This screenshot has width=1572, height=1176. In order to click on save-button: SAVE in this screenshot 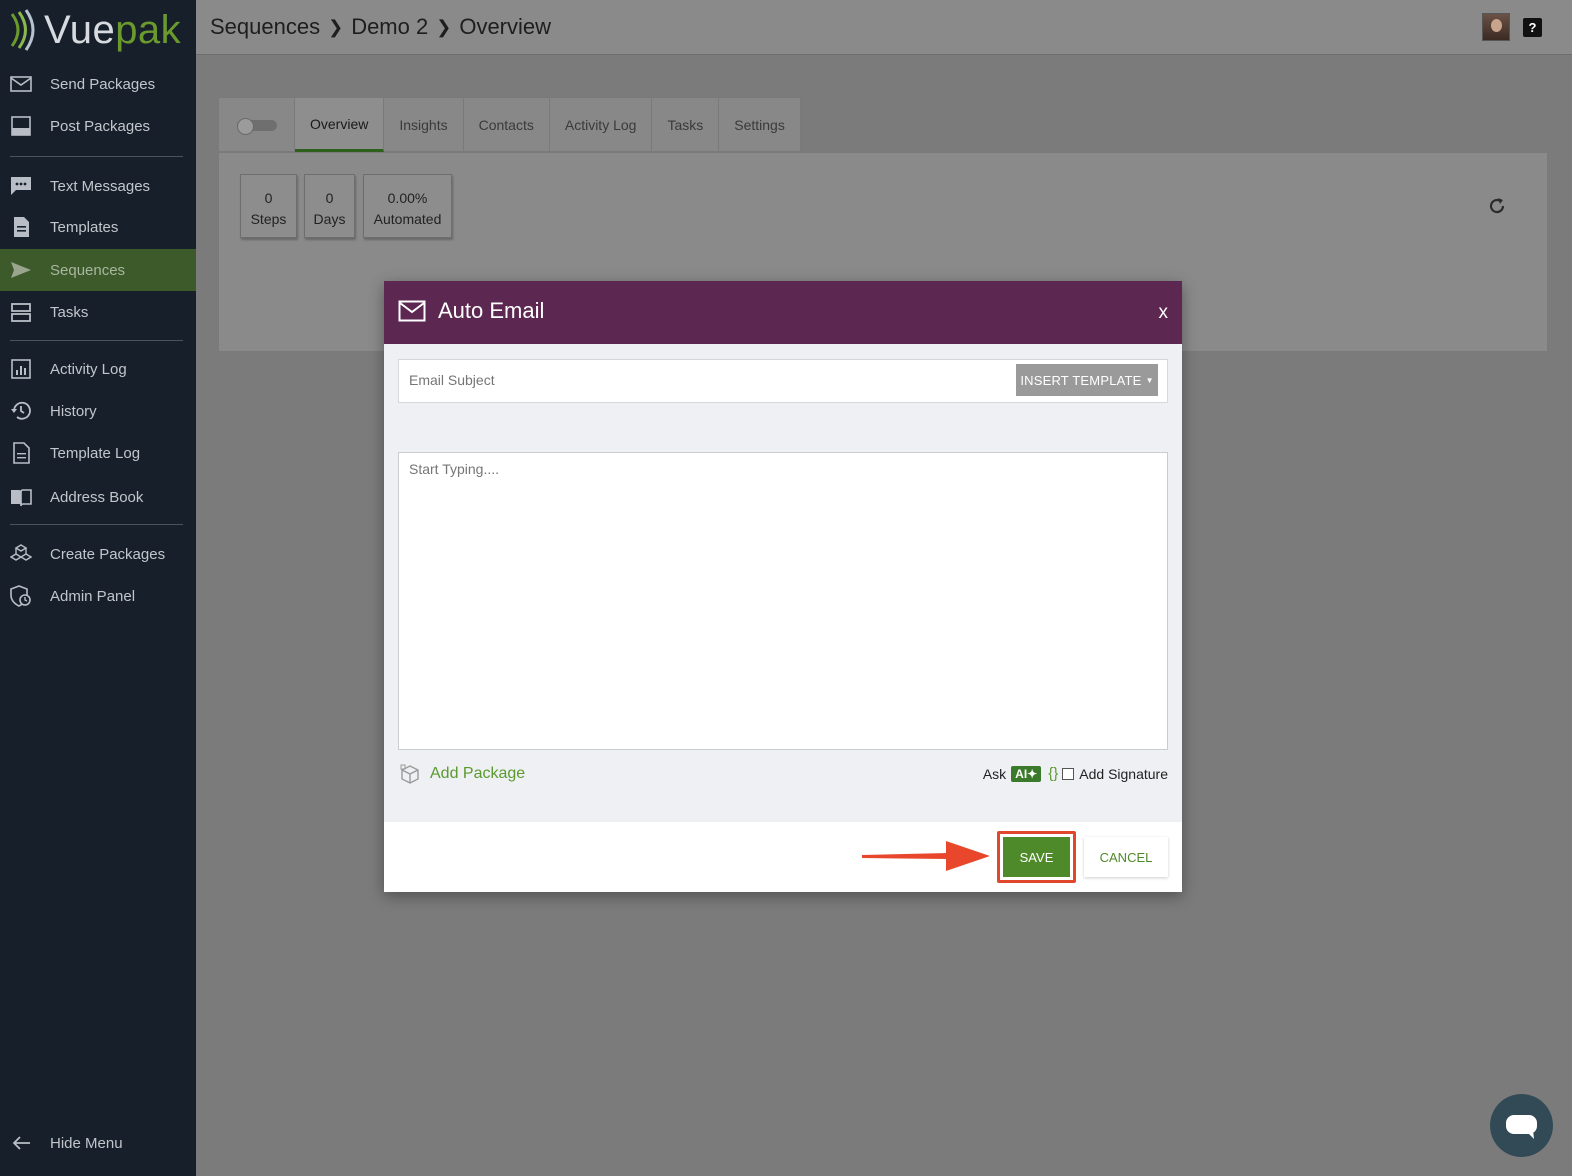, I will do `click(1036, 857)`.